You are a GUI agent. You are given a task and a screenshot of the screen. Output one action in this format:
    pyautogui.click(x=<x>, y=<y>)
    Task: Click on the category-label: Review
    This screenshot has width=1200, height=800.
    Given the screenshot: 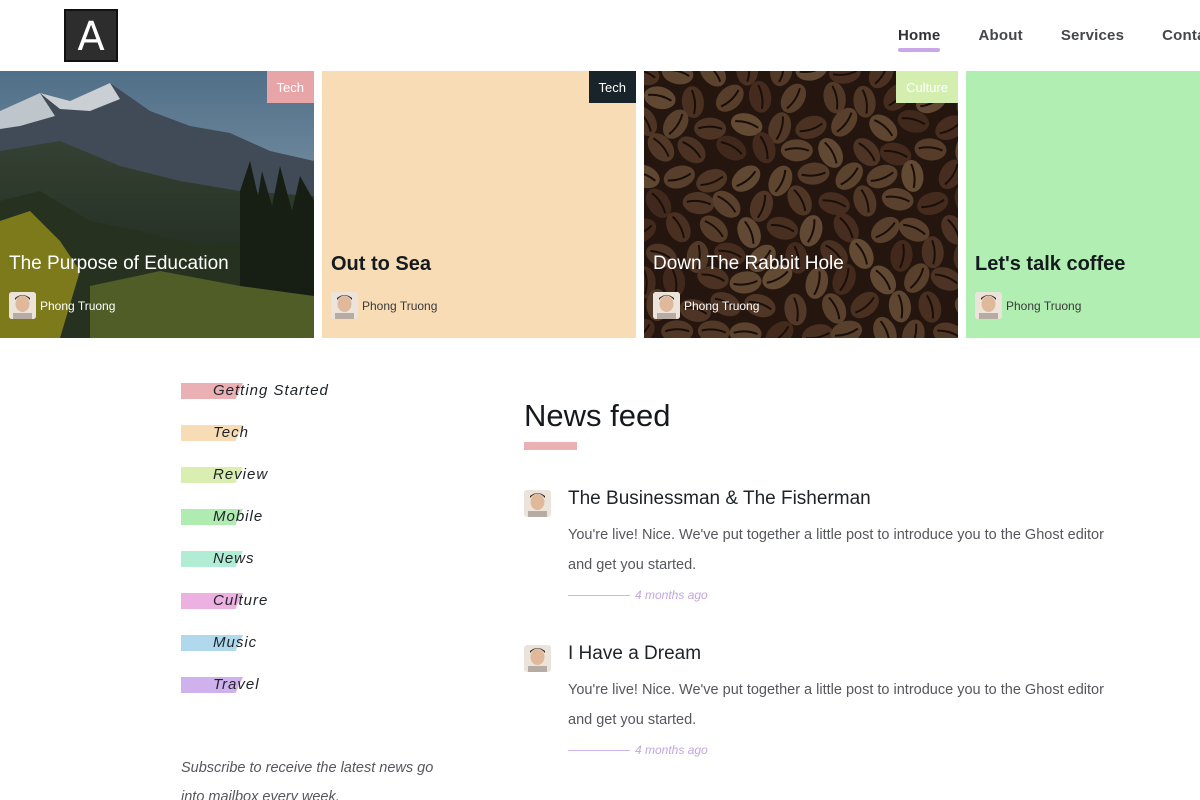 What is the action you would take?
    pyautogui.click(x=241, y=474)
    